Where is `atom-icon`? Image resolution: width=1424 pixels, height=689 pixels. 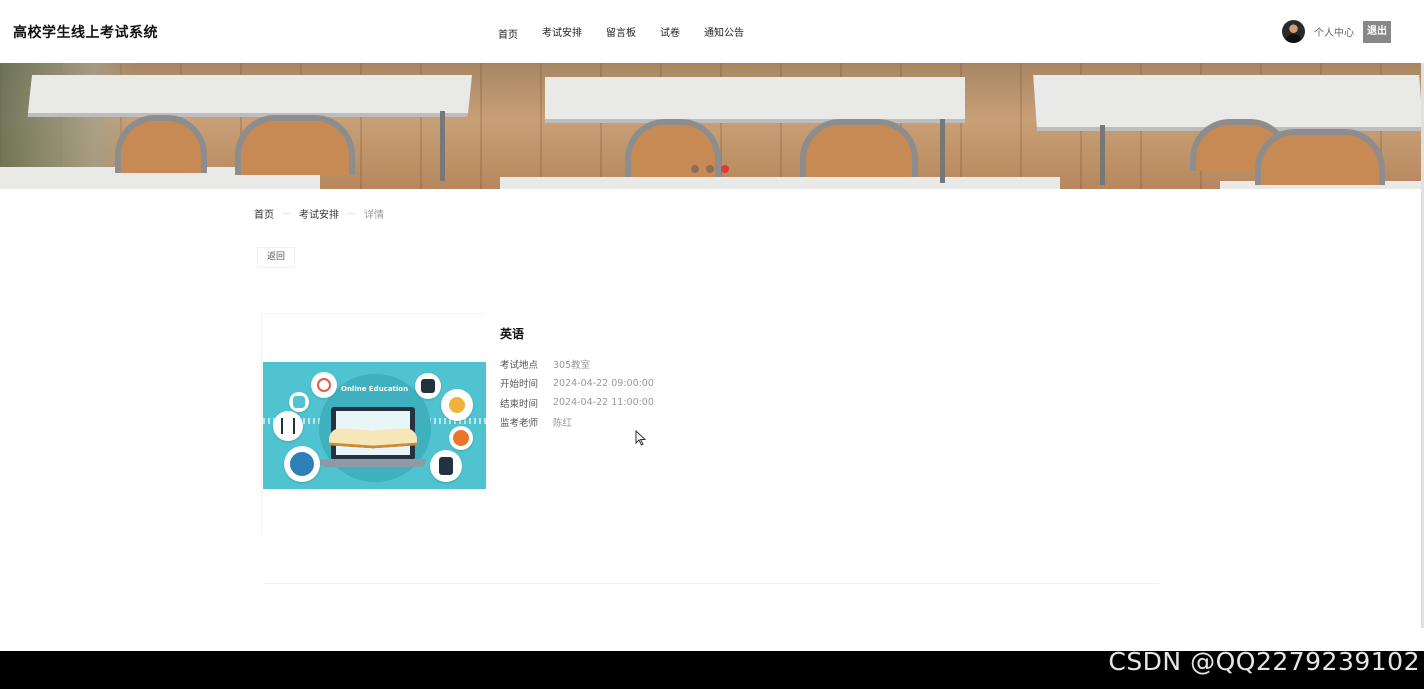 atom-icon is located at coordinates (324, 385).